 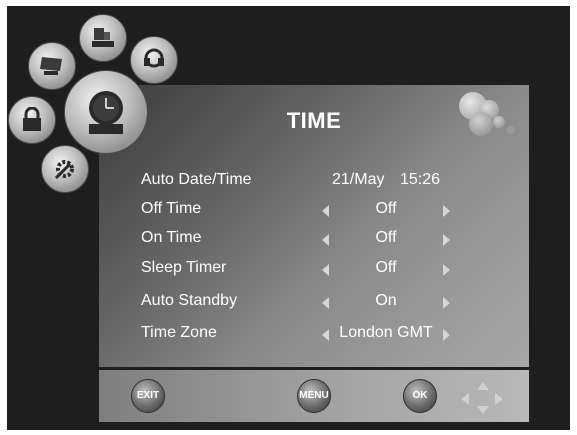 I want to click on lock-icon, so click(x=32, y=120).